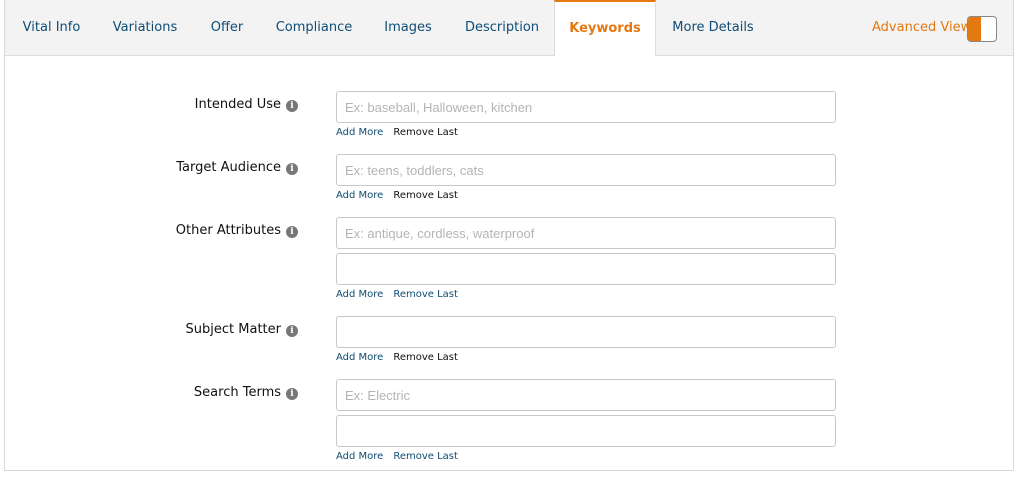  I want to click on target-audience-label: Target Audience i, so click(237, 167).